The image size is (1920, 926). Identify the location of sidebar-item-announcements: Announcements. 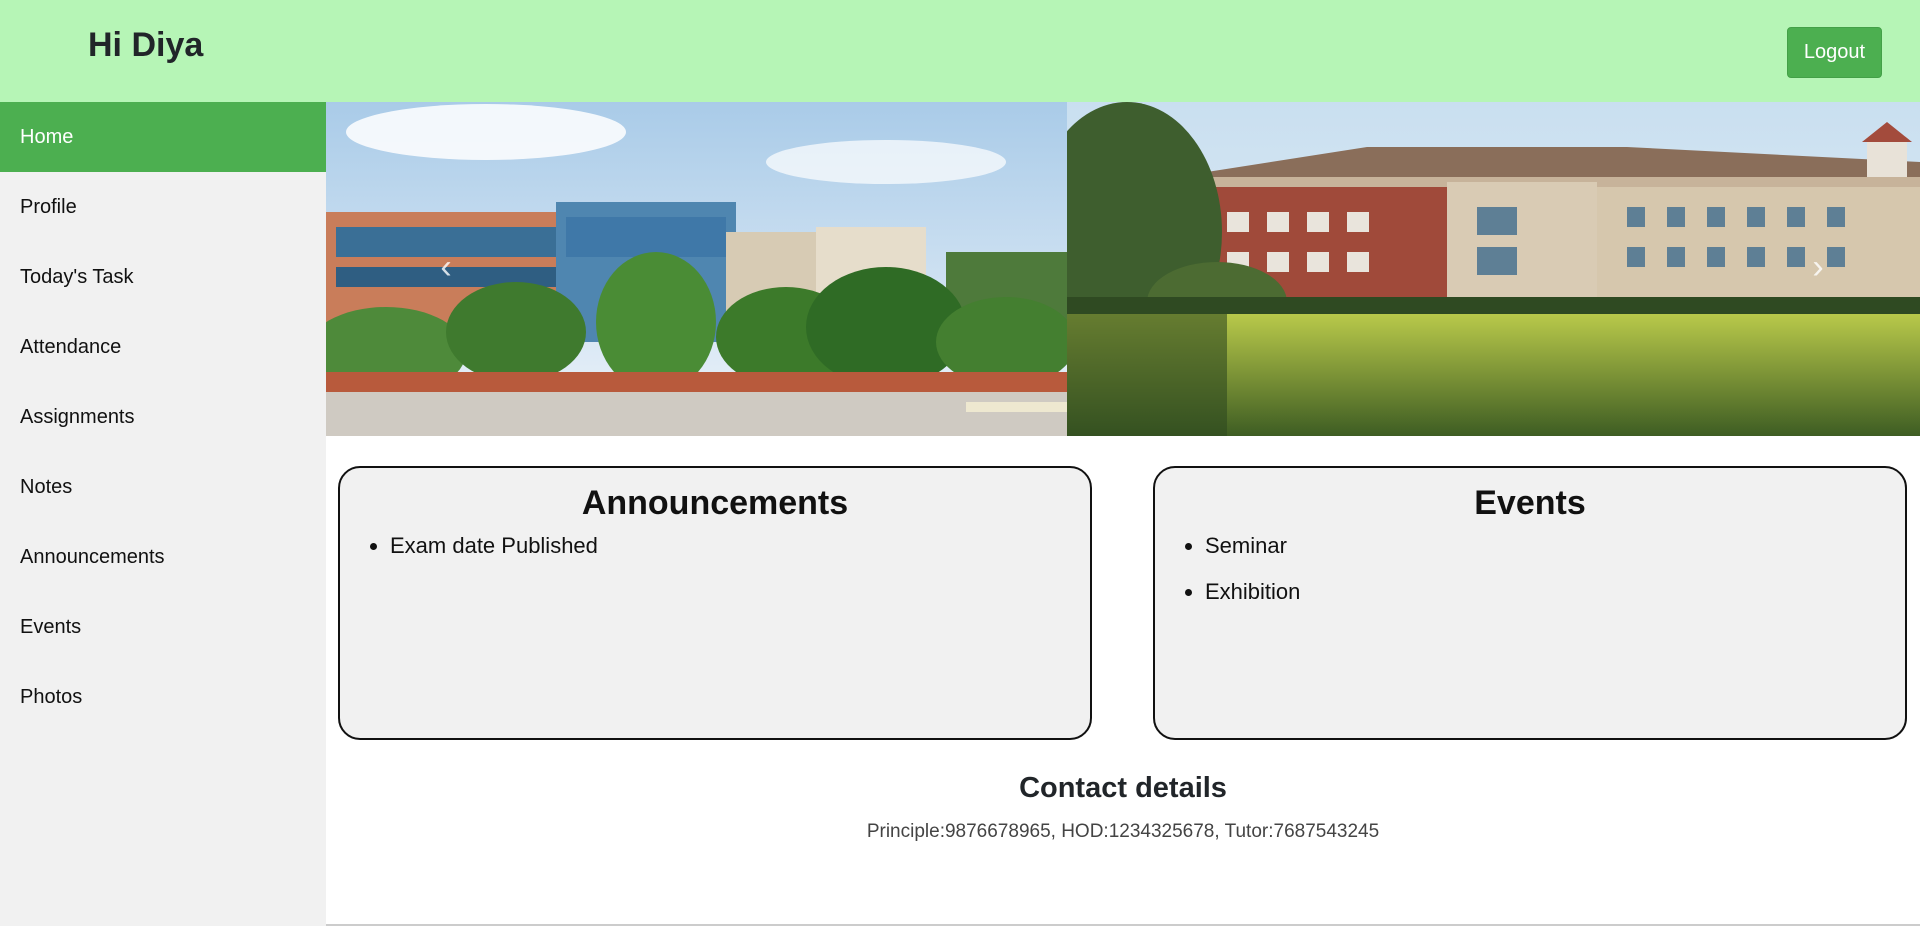
(163, 557).